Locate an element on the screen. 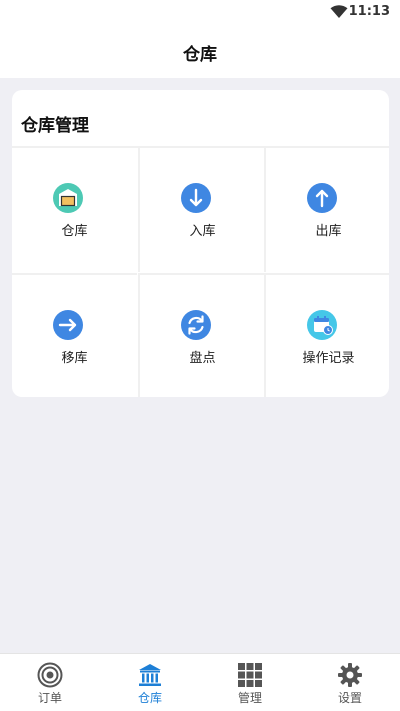  grid-item-operation-log: 操作记录 is located at coordinates (326, 335).